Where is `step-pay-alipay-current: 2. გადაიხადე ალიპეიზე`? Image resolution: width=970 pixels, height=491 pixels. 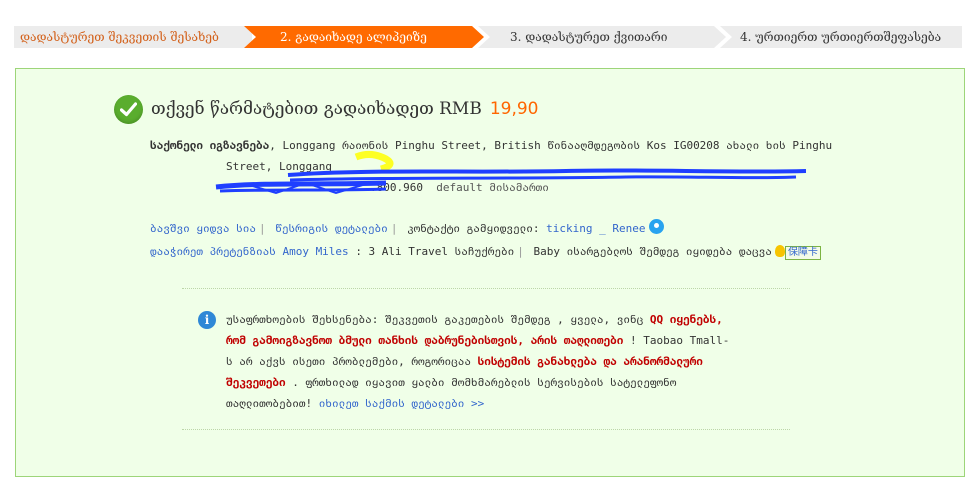 step-pay-alipay-current: 2. გადაიხადე ალიპეიზე is located at coordinates (364, 37).